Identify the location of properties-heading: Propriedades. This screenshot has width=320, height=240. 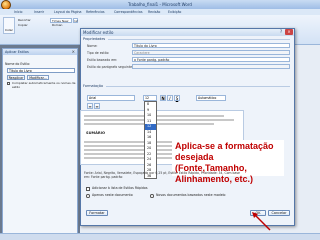
(94, 39).